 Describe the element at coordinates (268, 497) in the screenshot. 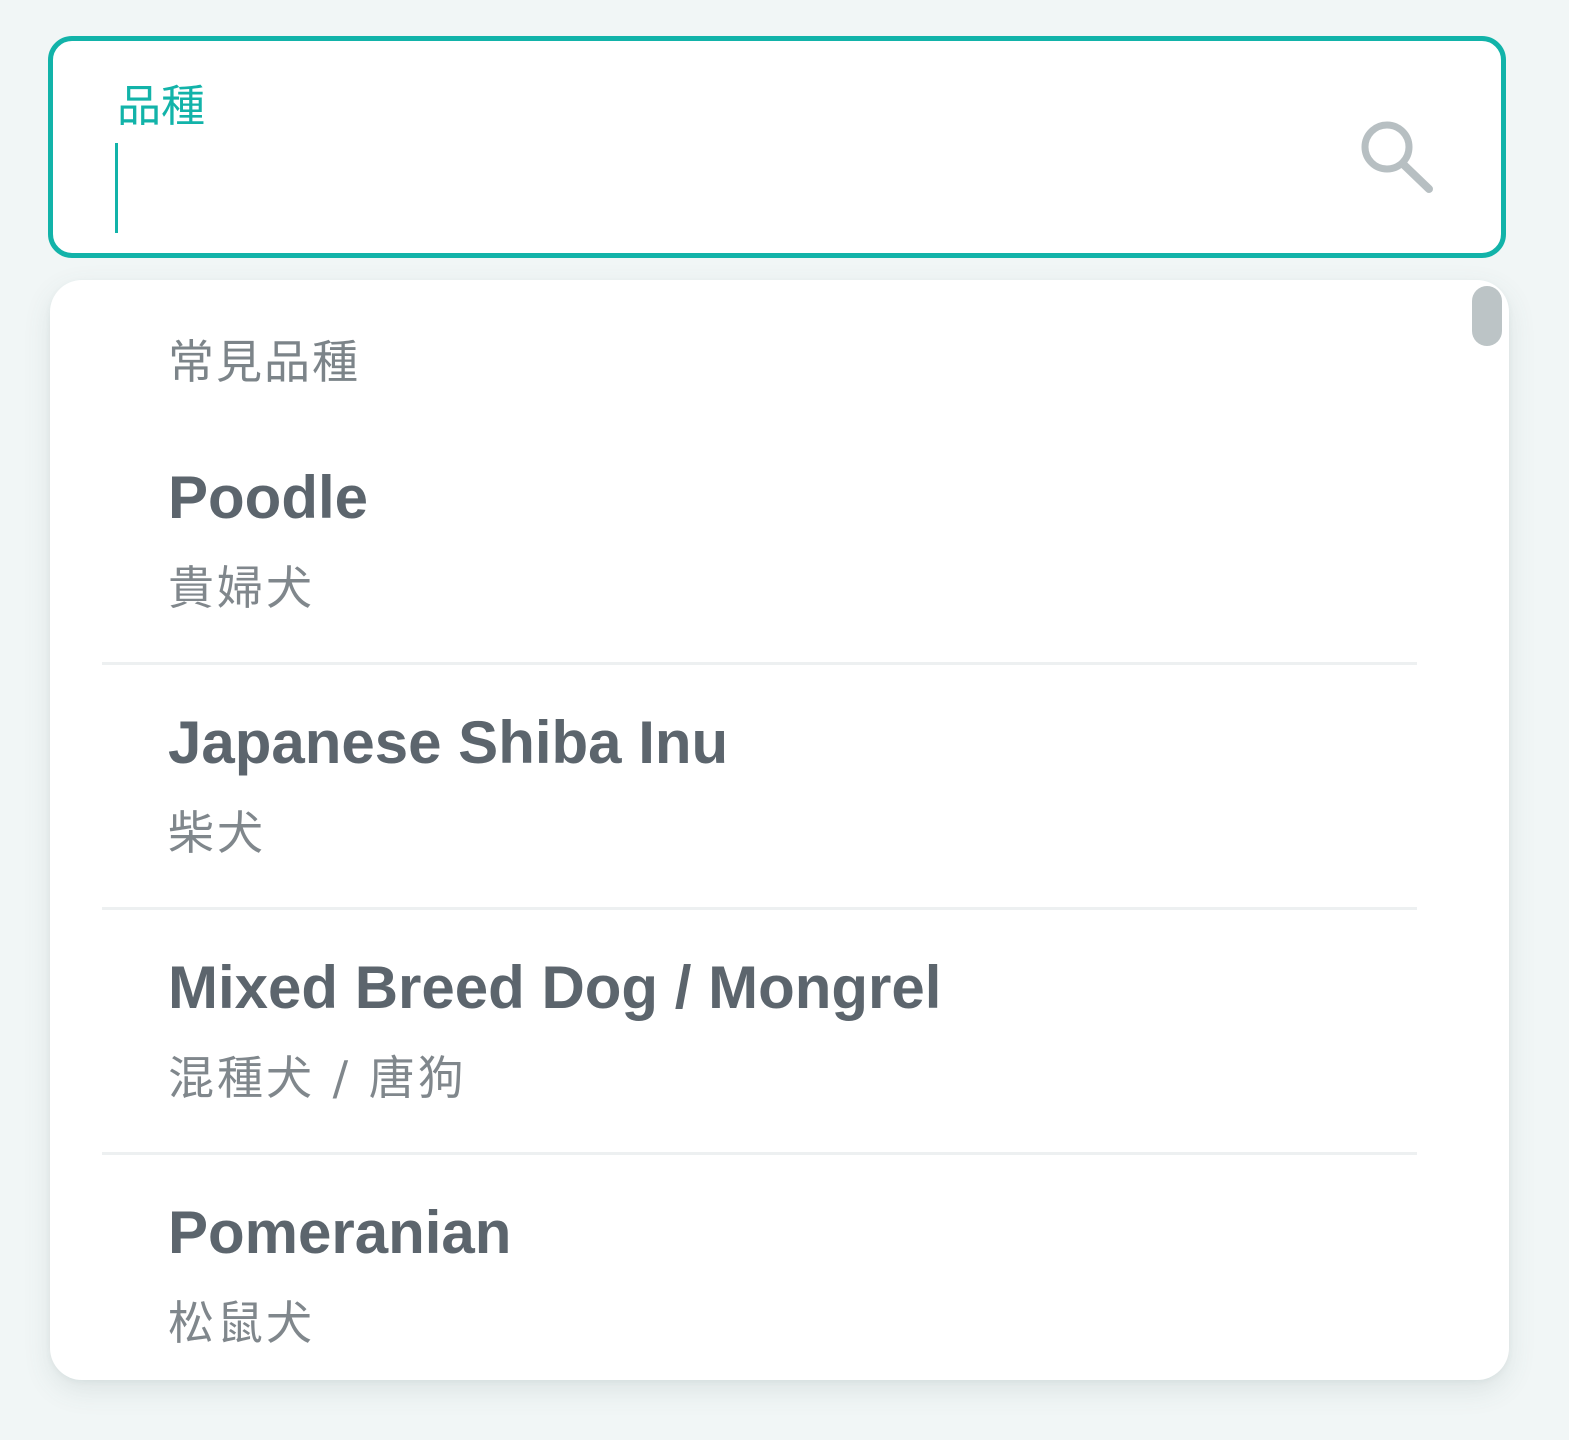

I see `breed-name-en: Poodle` at that location.